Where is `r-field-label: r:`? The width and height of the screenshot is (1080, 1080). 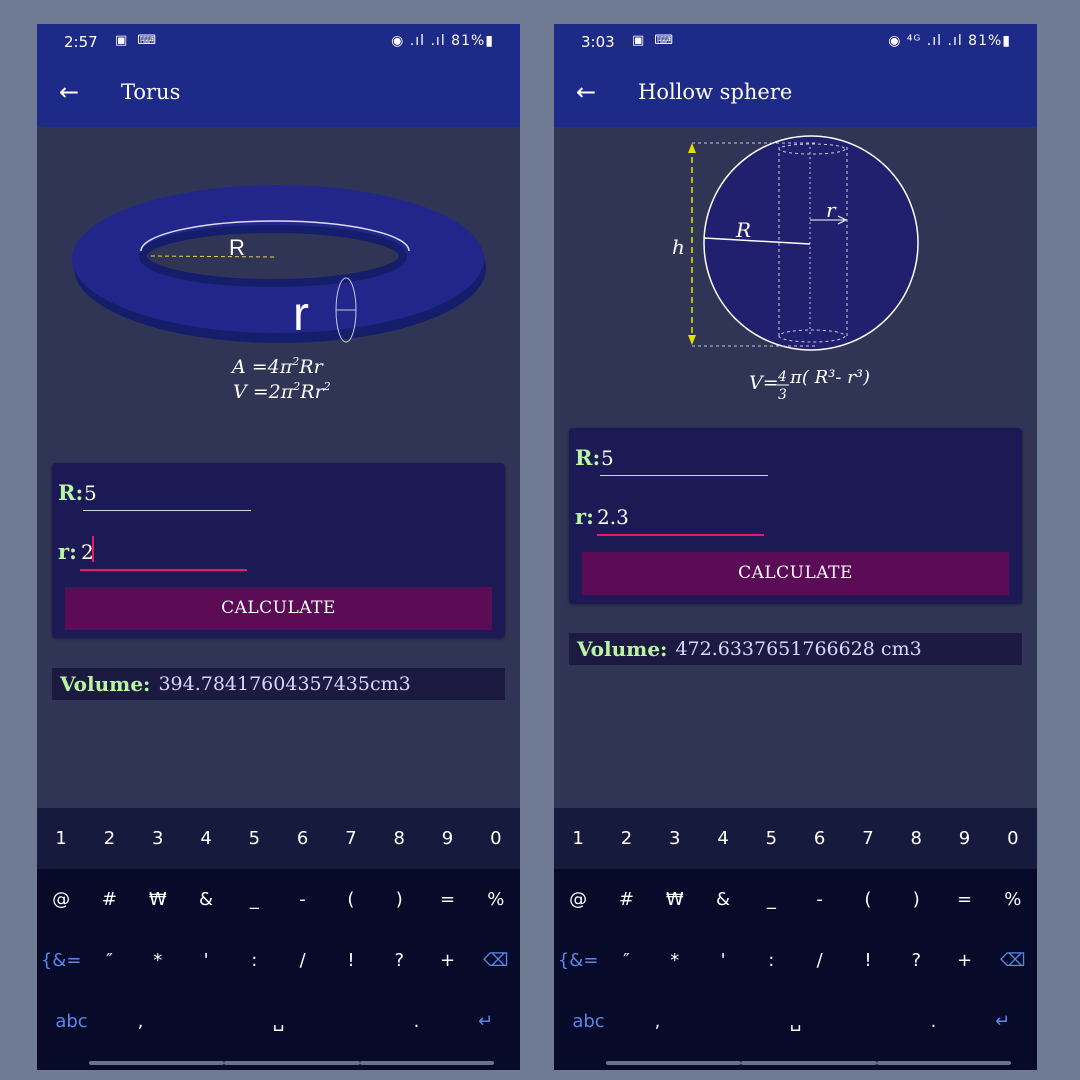
r-field-label: r: is located at coordinates (67, 551).